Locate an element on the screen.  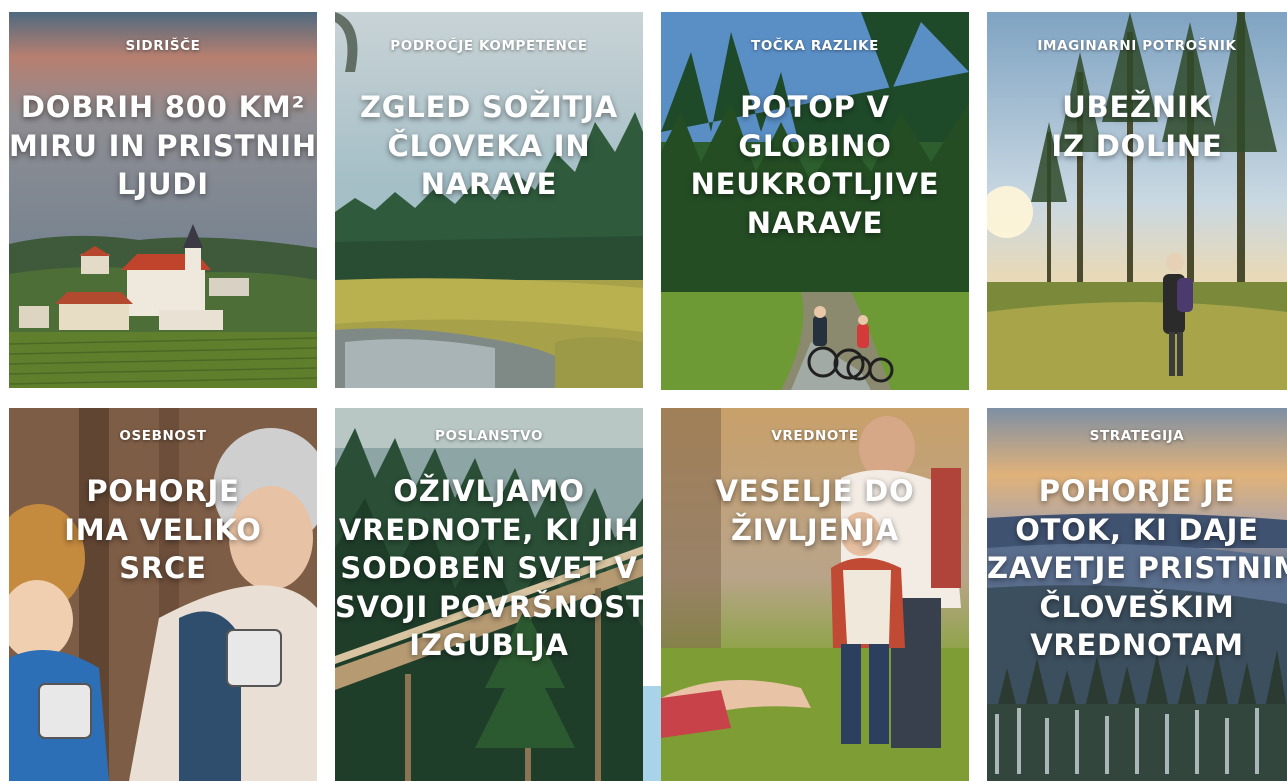
card-vrednote: VREDNOTE VESELJE DO ŽIVLJENJA is located at coordinates (815, 594).